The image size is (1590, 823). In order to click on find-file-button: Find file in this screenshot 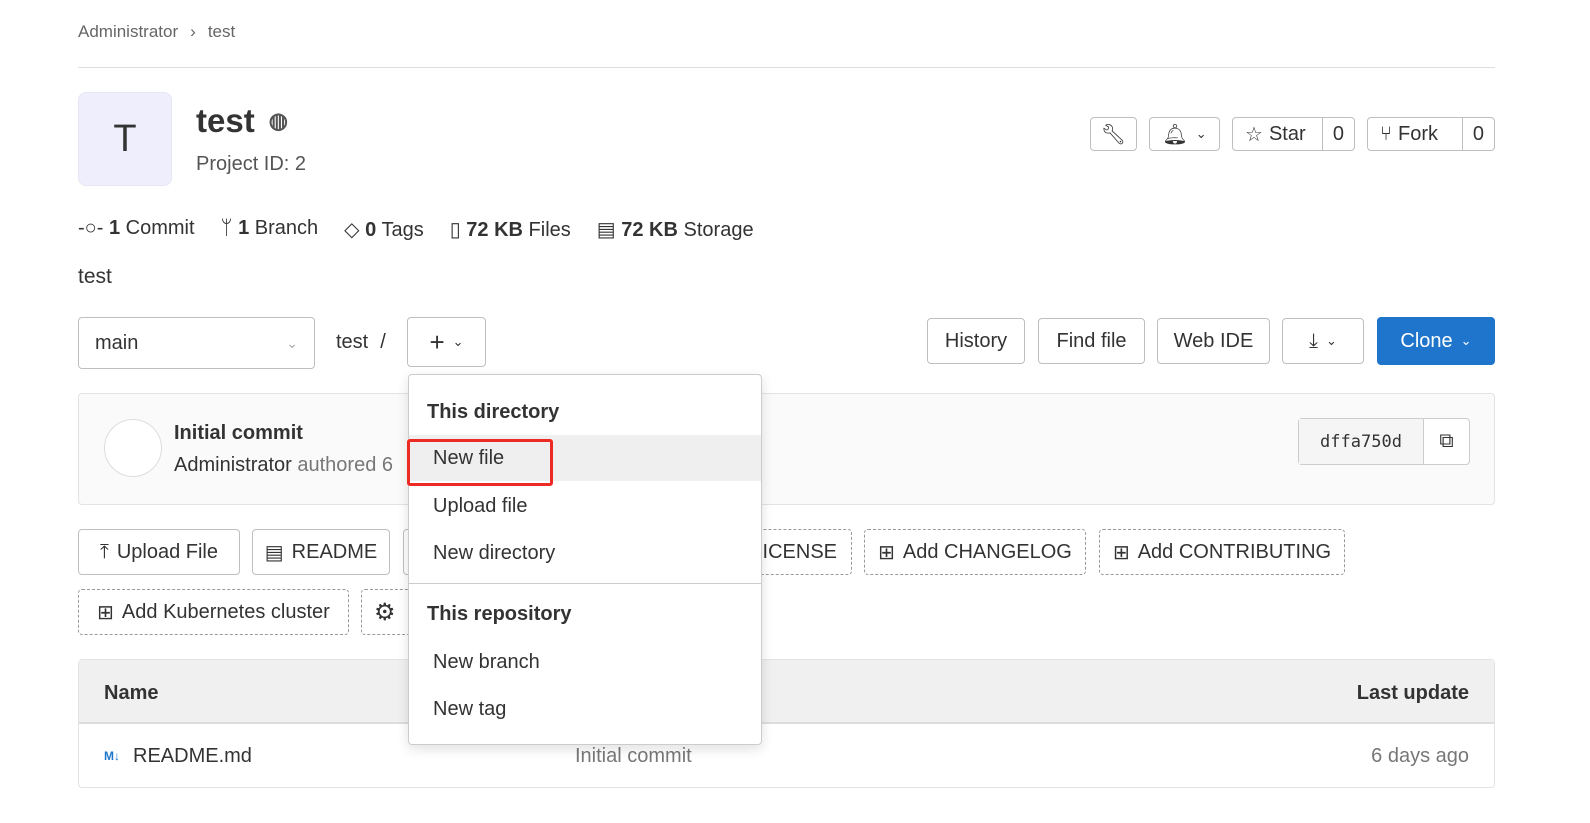, I will do `click(1091, 341)`.